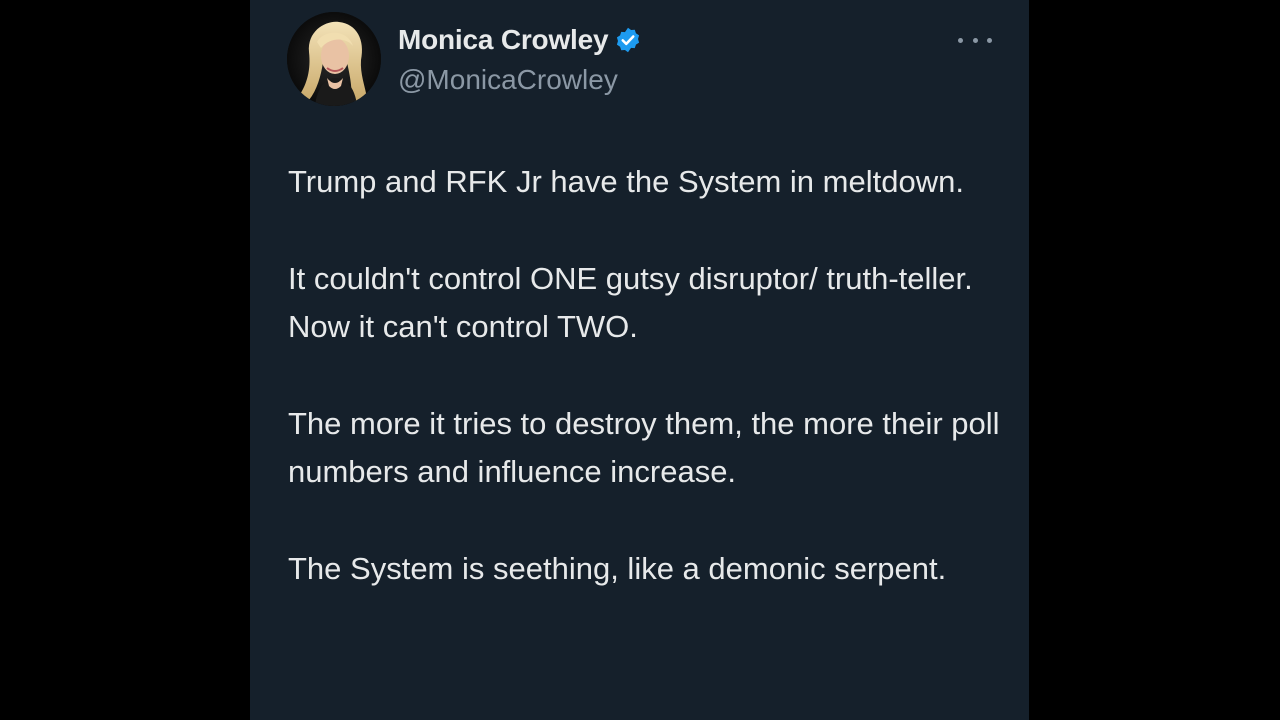  I want to click on verified-badge-icon, so click(628, 40).